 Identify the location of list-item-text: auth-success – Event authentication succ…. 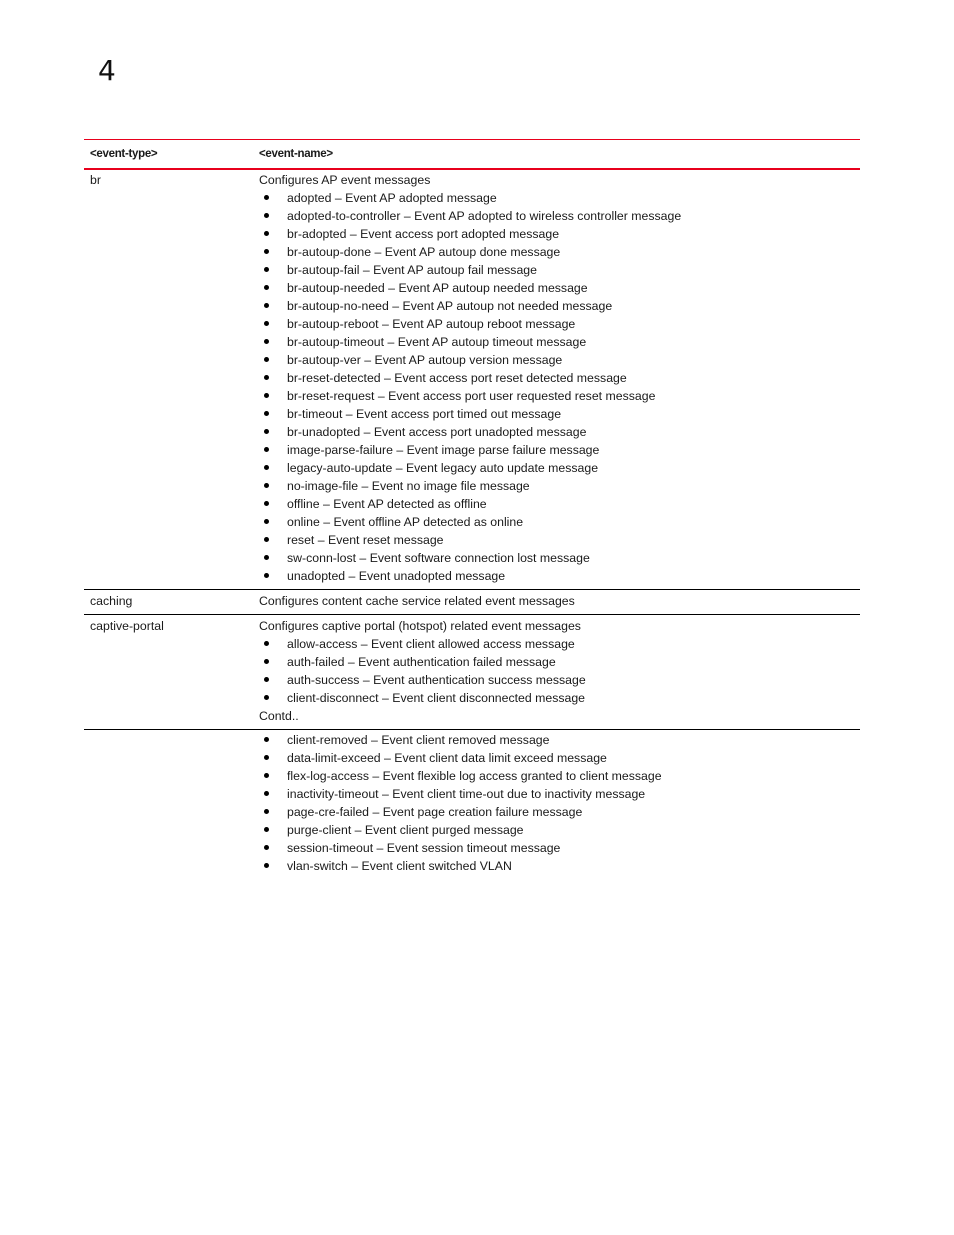
(436, 680).